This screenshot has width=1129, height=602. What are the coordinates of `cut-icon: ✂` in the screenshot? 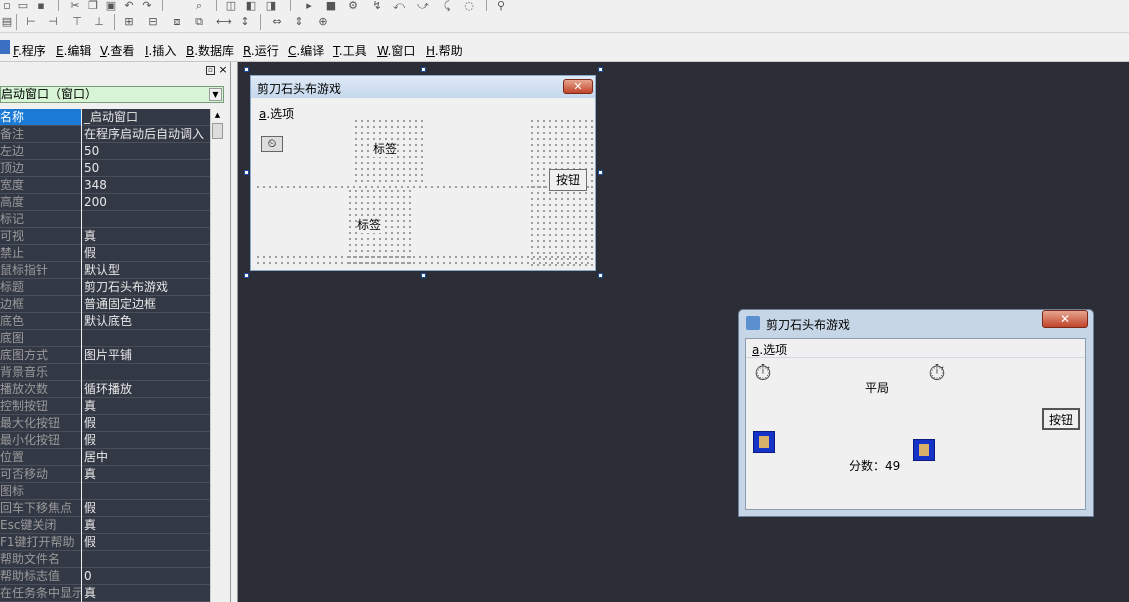 It's located at (75, 6).